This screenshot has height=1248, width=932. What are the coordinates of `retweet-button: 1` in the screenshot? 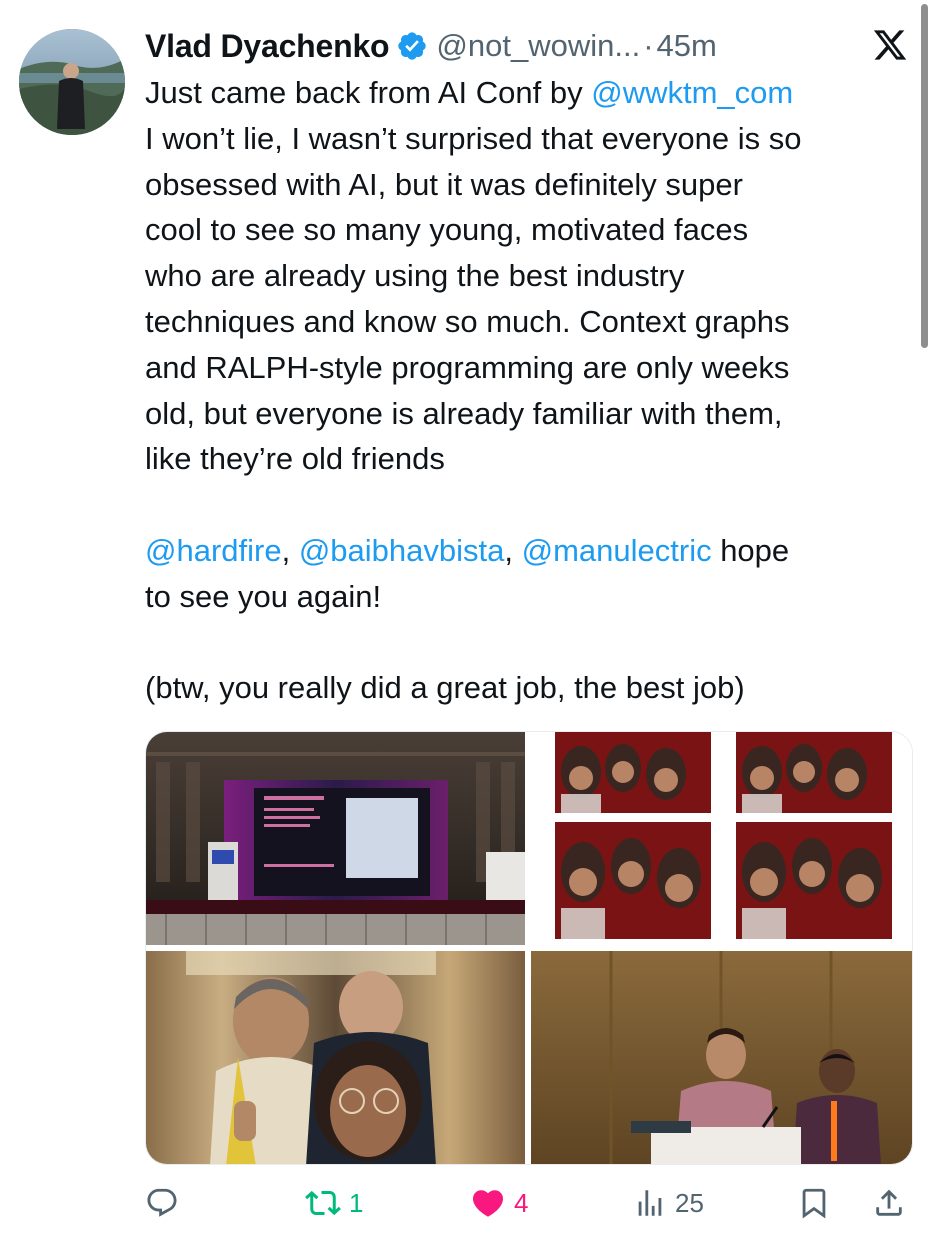 It's located at (334, 1203).